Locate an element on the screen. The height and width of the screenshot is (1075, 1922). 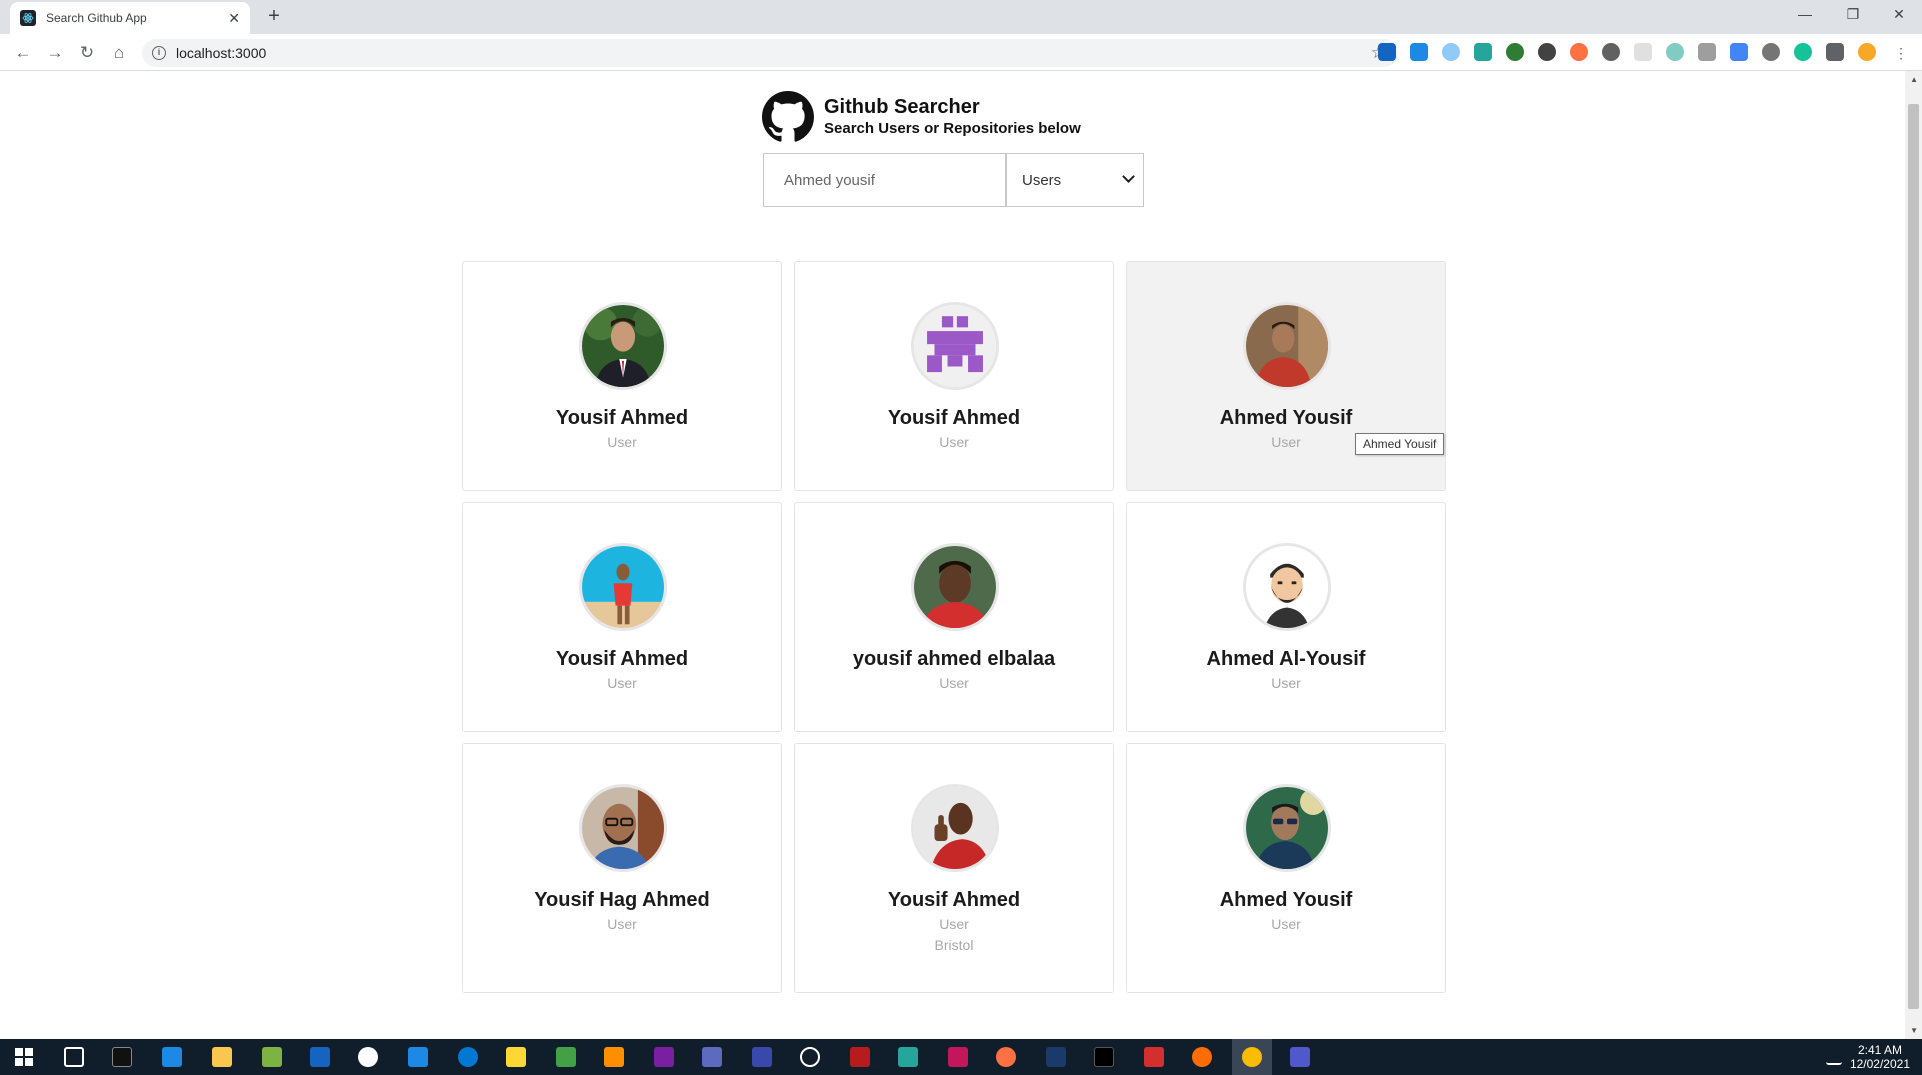
app-blue-icon is located at coordinates (1056, 1057).